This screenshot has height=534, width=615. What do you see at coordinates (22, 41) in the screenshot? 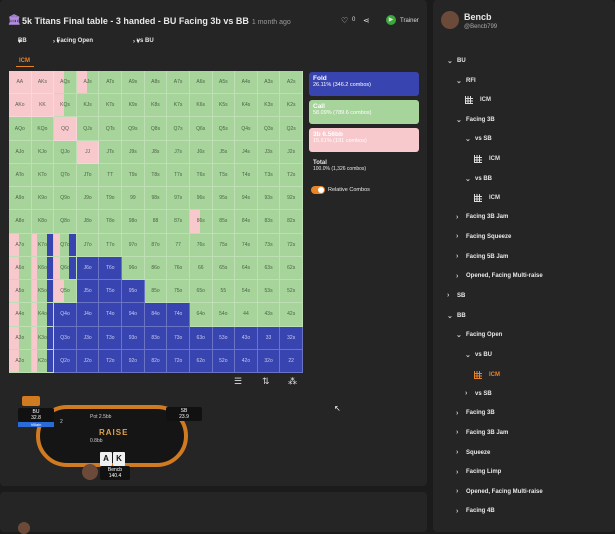
I see `position-filter: BB ▾` at bounding box center [22, 41].